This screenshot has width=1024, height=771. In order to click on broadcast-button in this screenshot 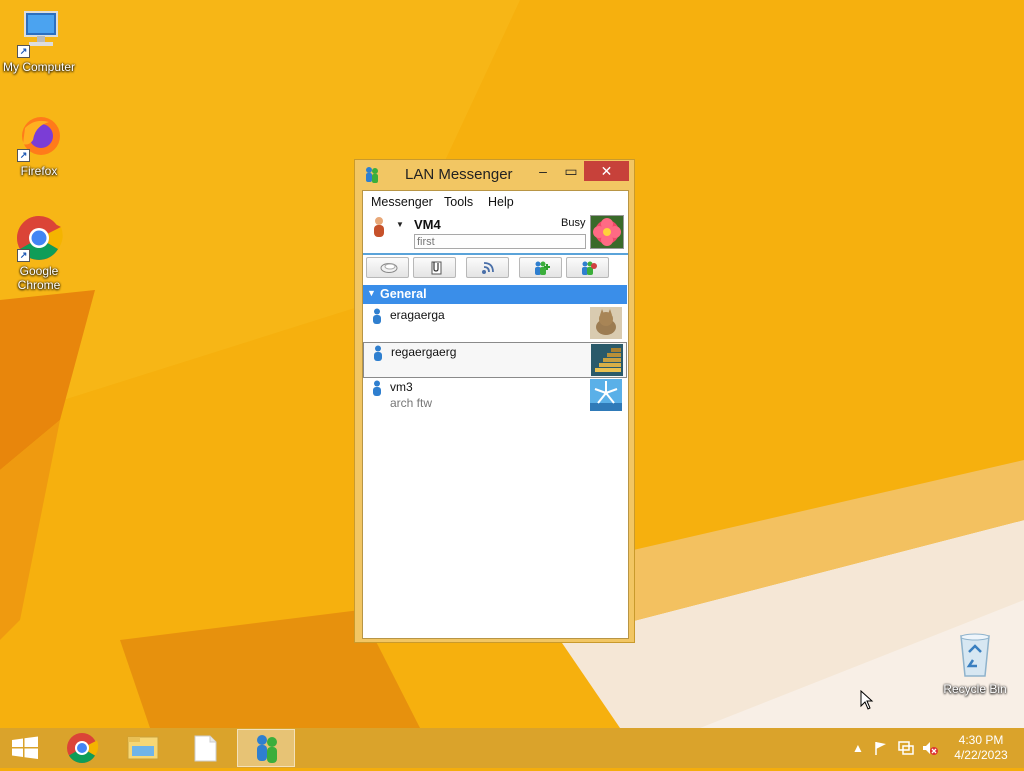, I will do `click(487, 267)`.